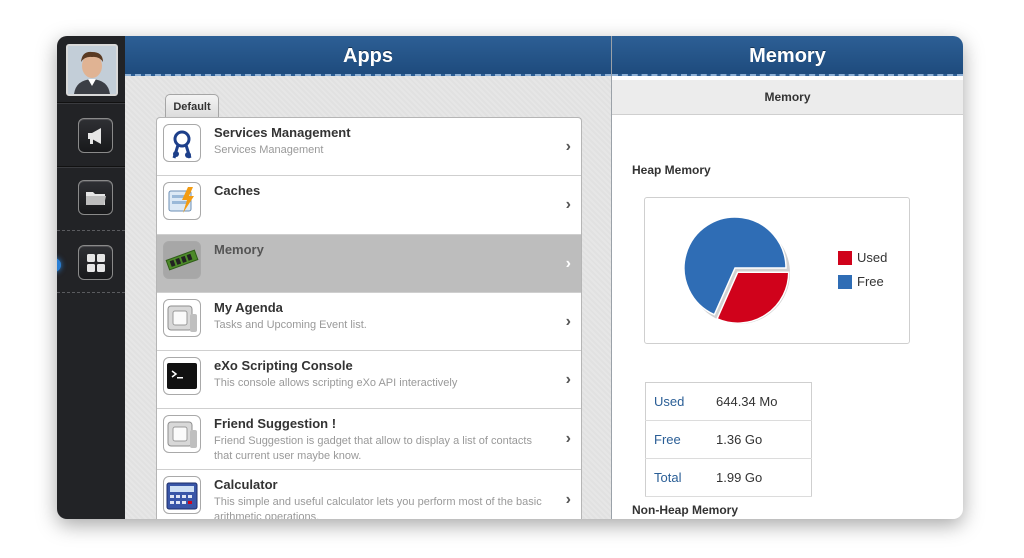  I want to click on heap-chart: Used Free, so click(777, 270).